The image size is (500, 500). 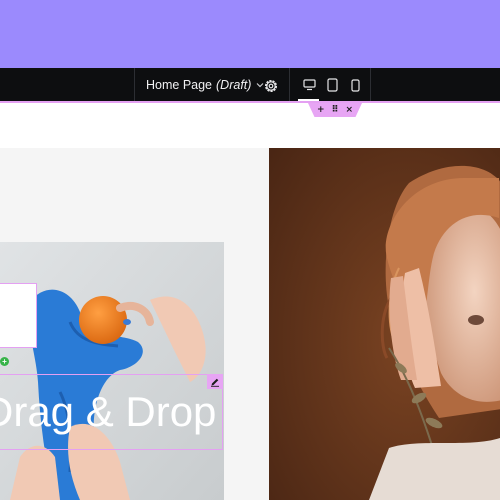 What do you see at coordinates (18, 315) in the screenshot?
I see `empty-widget-placeholder` at bounding box center [18, 315].